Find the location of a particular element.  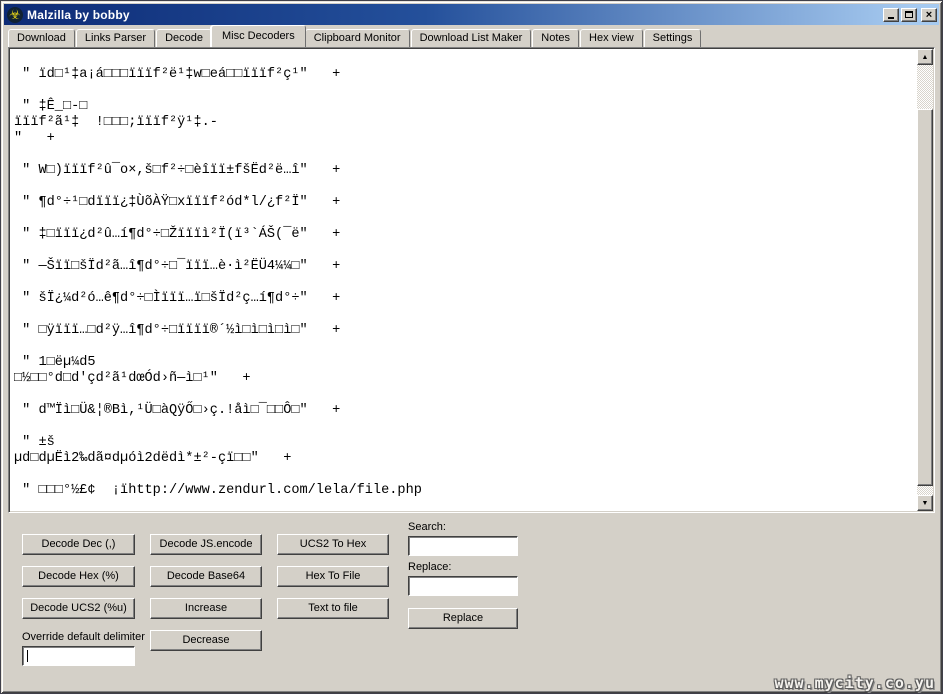

tab-hex-view: Hex view is located at coordinates (611, 38).